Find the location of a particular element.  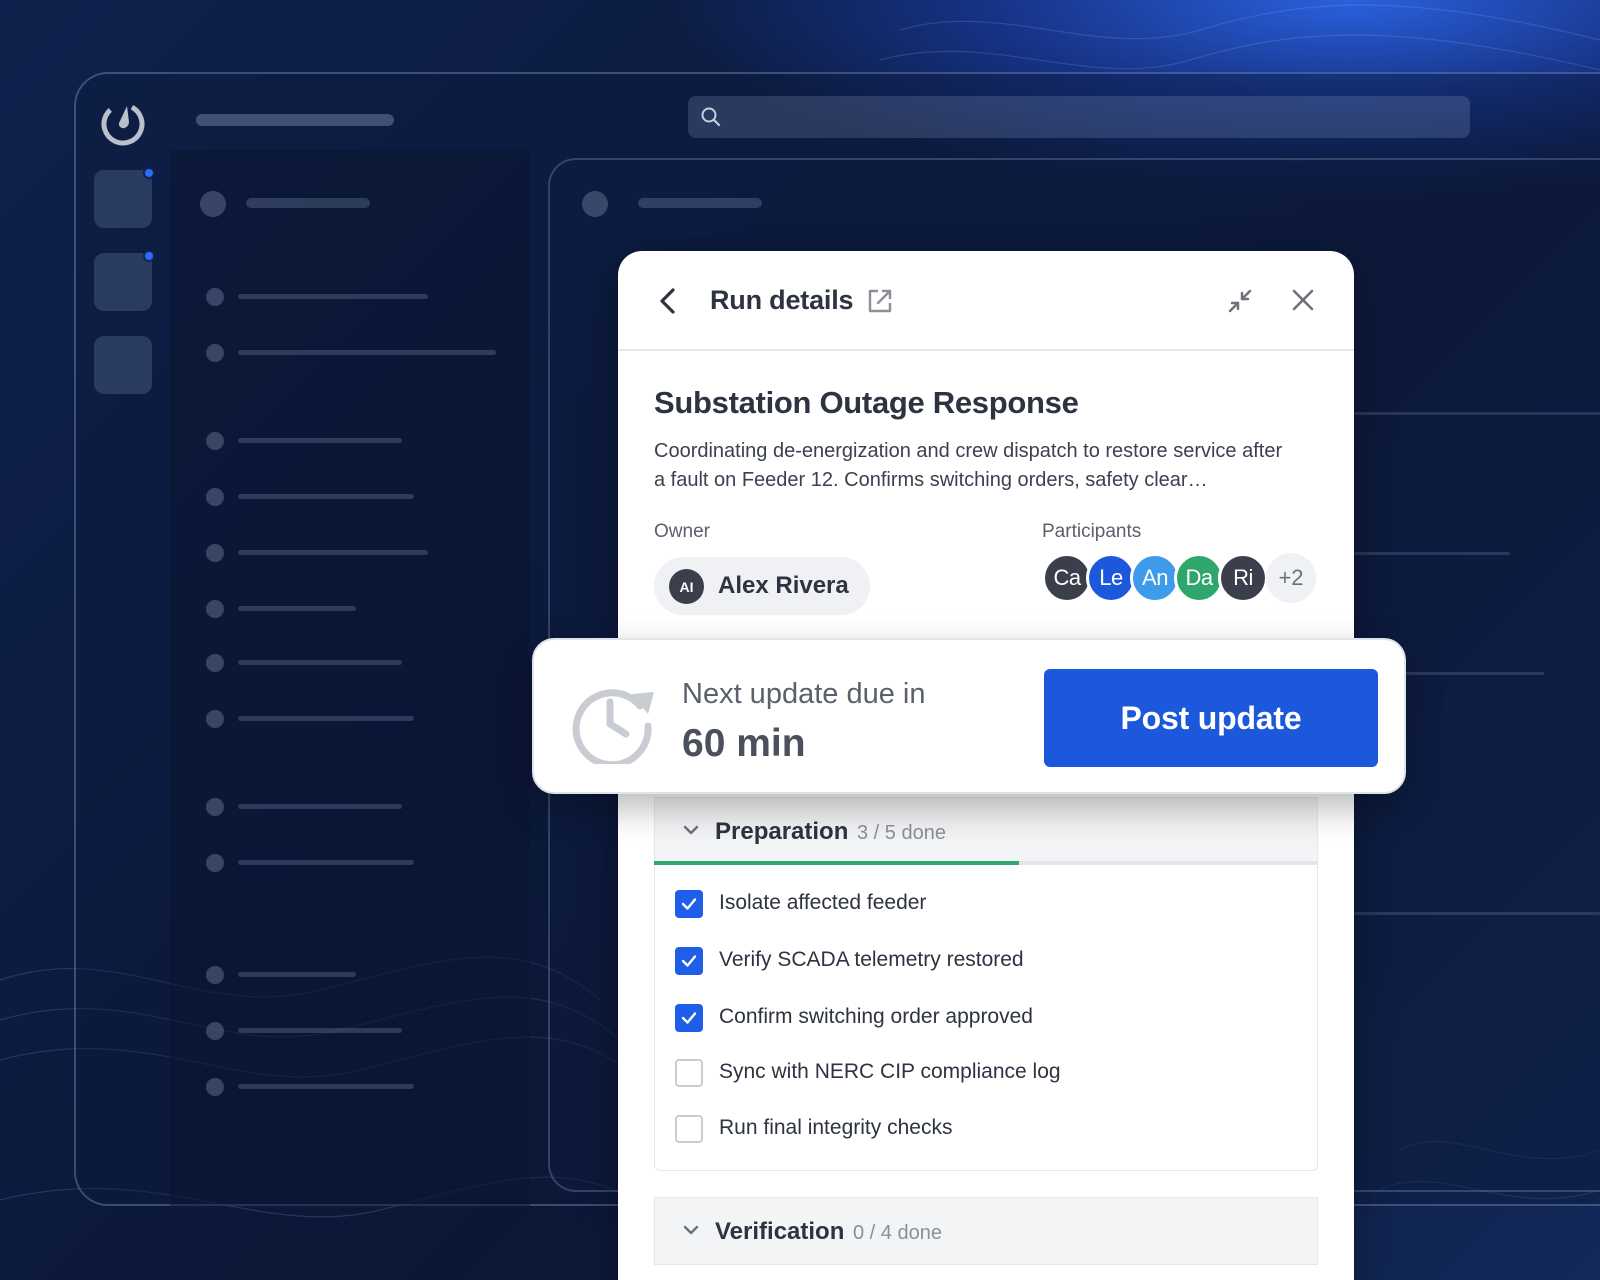

post-update-button: Post update is located at coordinates (1211, 718).